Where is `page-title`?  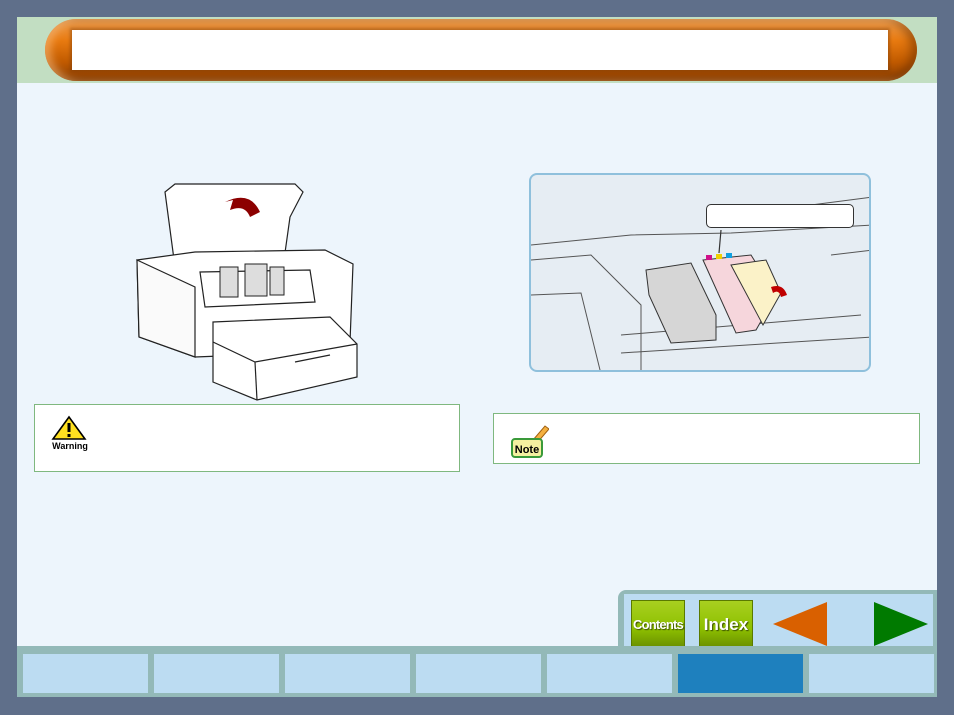
page-title is located at coordinates (480, 50).